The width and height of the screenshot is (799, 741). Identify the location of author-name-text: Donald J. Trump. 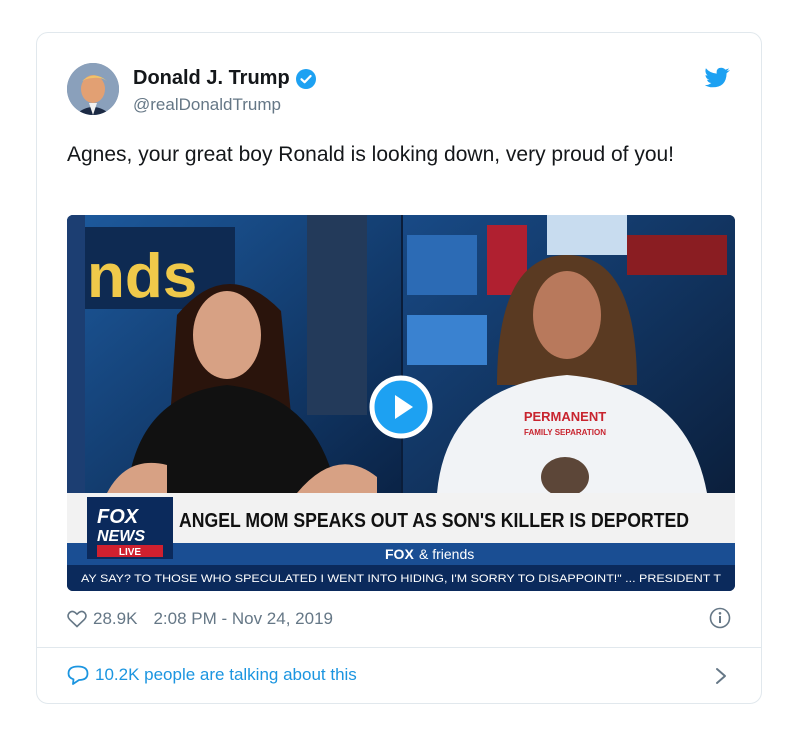
(211, 78).